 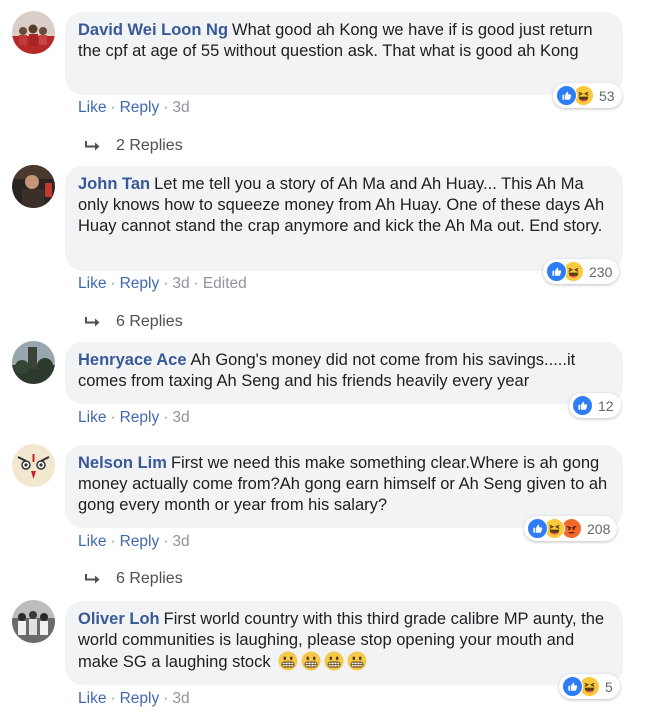 I want to click on reaction-count: 208, so click(x=599, y=528).